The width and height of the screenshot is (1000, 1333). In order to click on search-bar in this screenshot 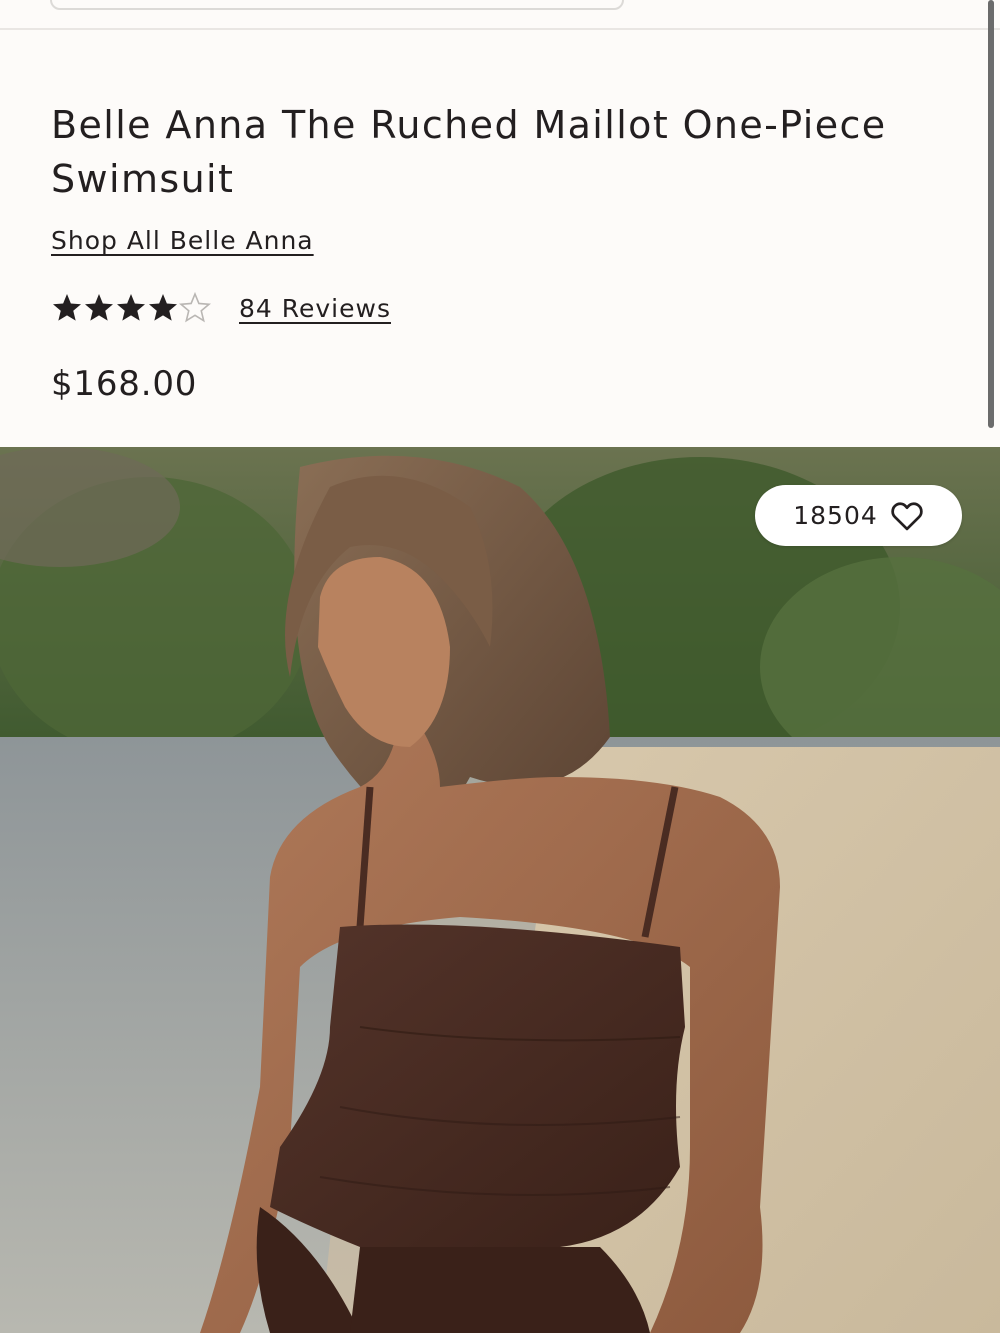, I will do `click(337, 5)`.